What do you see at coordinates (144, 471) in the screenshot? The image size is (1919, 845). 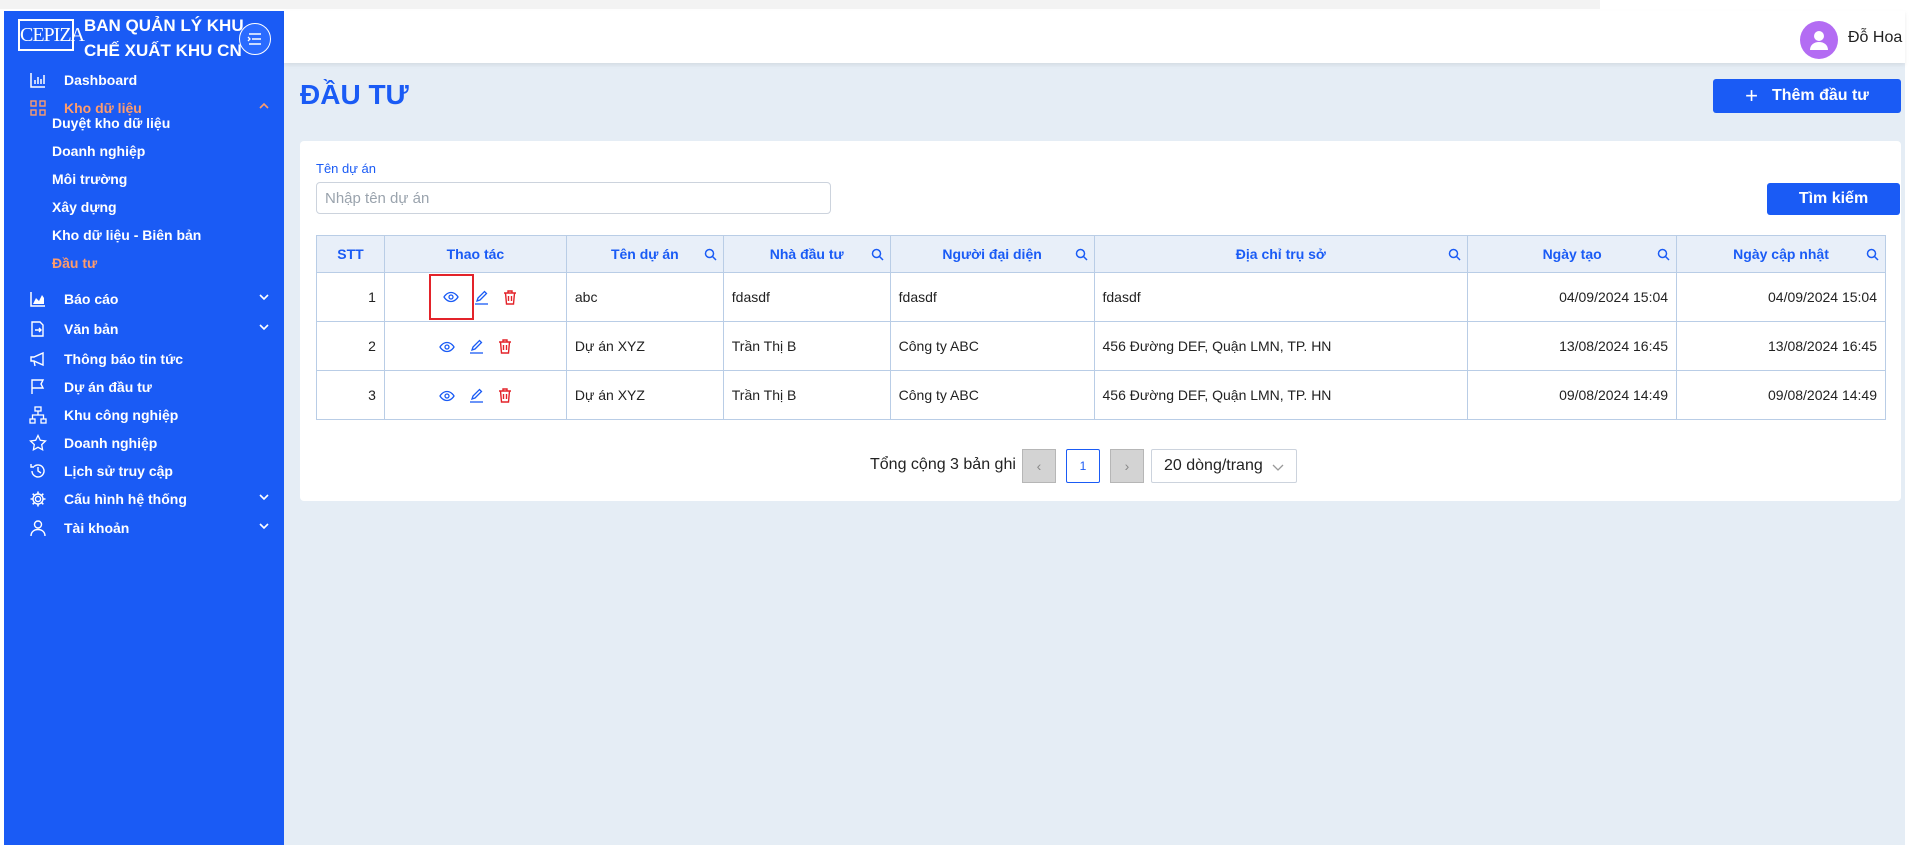 I see `sidebar-item-lich-su: Lịch sử truy cập` at bounding box center [144, 471].